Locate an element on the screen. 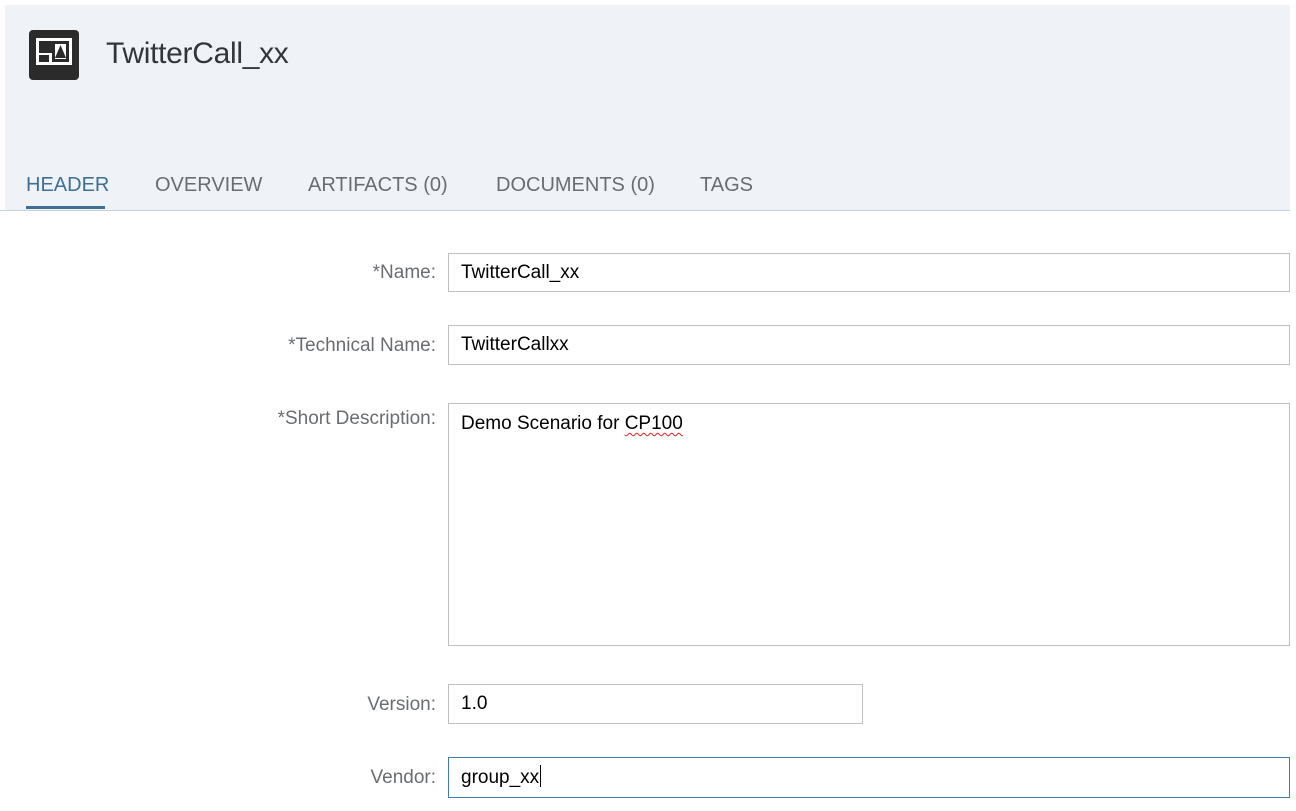 The width and height of the screenshot is (1296, 811). vendor-label: Vendor: is located at coordinates (403, 777).